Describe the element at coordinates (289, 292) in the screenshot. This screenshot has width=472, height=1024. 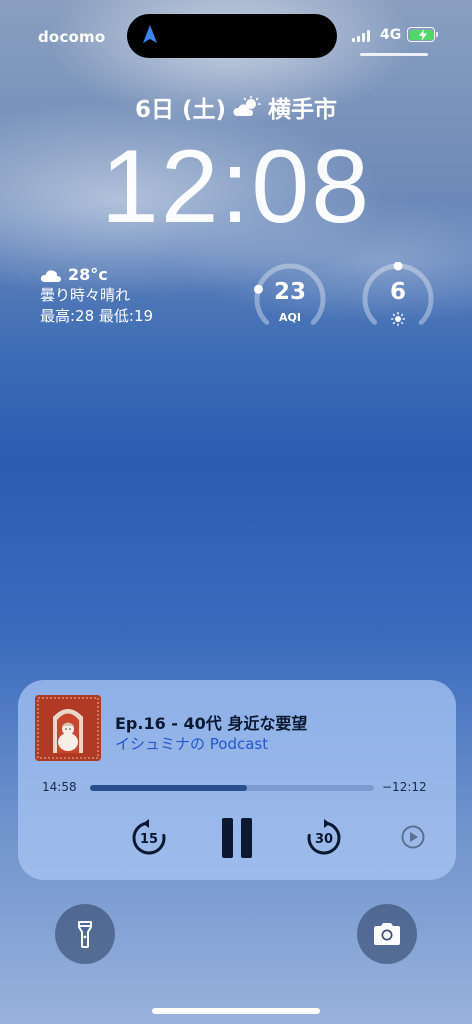
I see `aqi-value: 23` at that location.